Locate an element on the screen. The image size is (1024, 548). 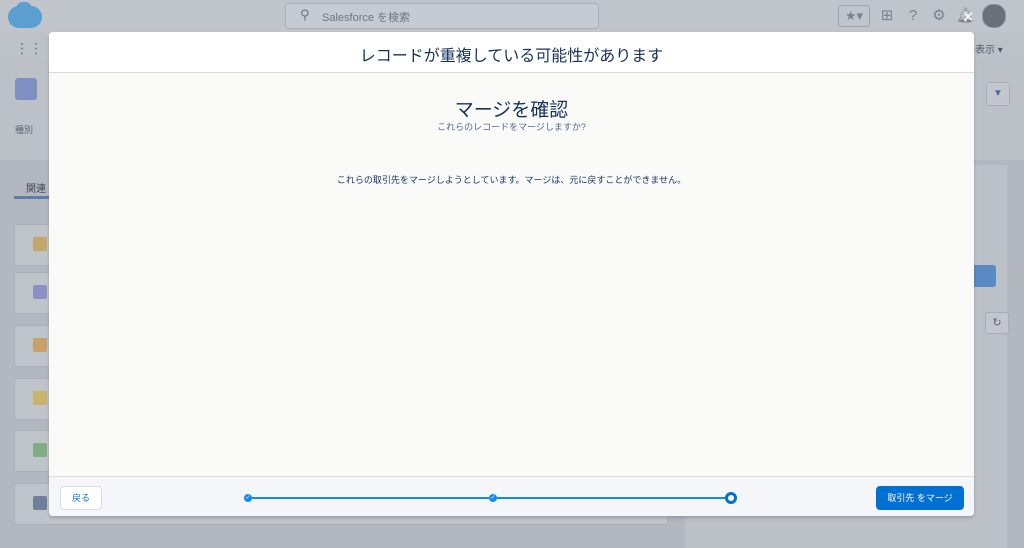
activity-action-button is located at coordinates (984, 276).